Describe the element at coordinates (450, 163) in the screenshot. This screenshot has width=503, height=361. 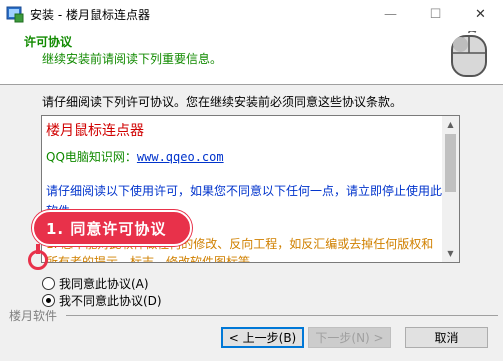
I see `scroll-thumb` at that location.